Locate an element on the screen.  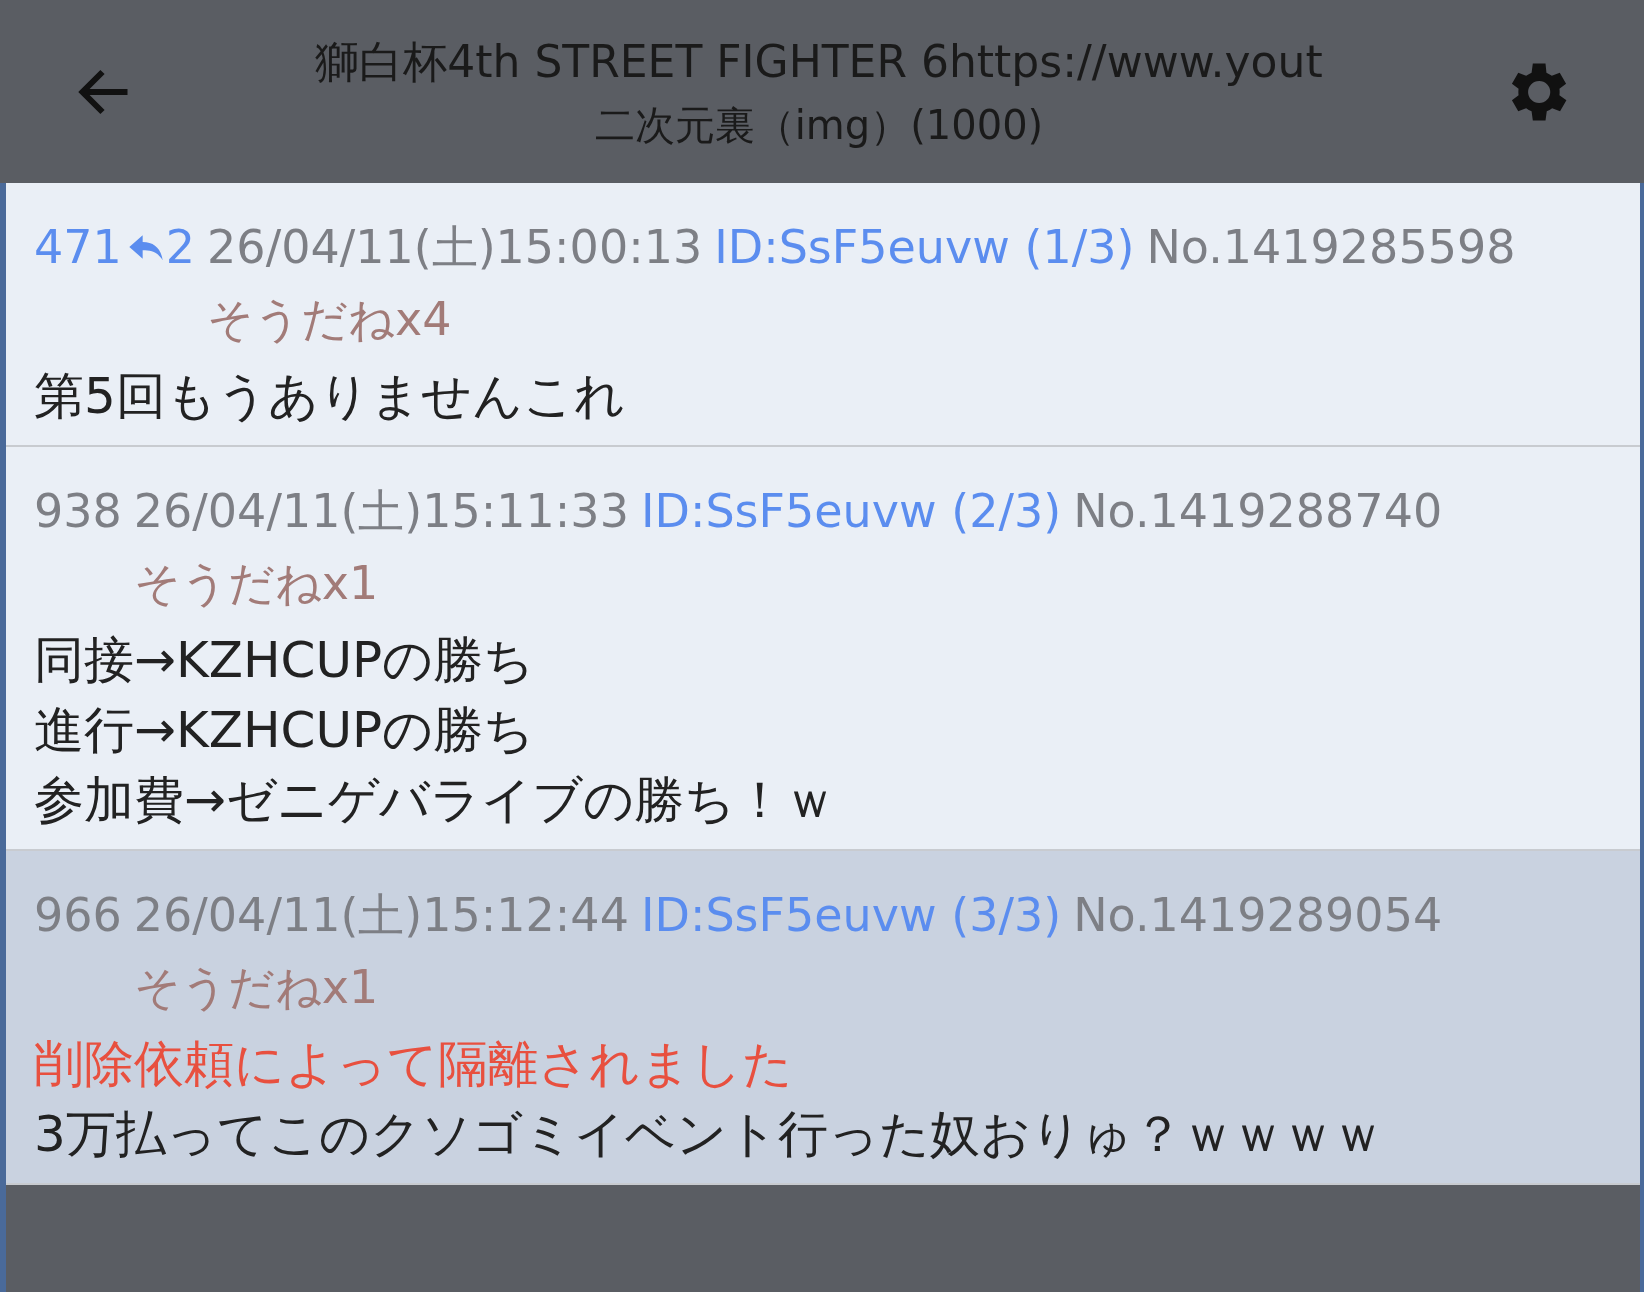
post-no: No.1419288740 is located at coordinates (1258, 511).